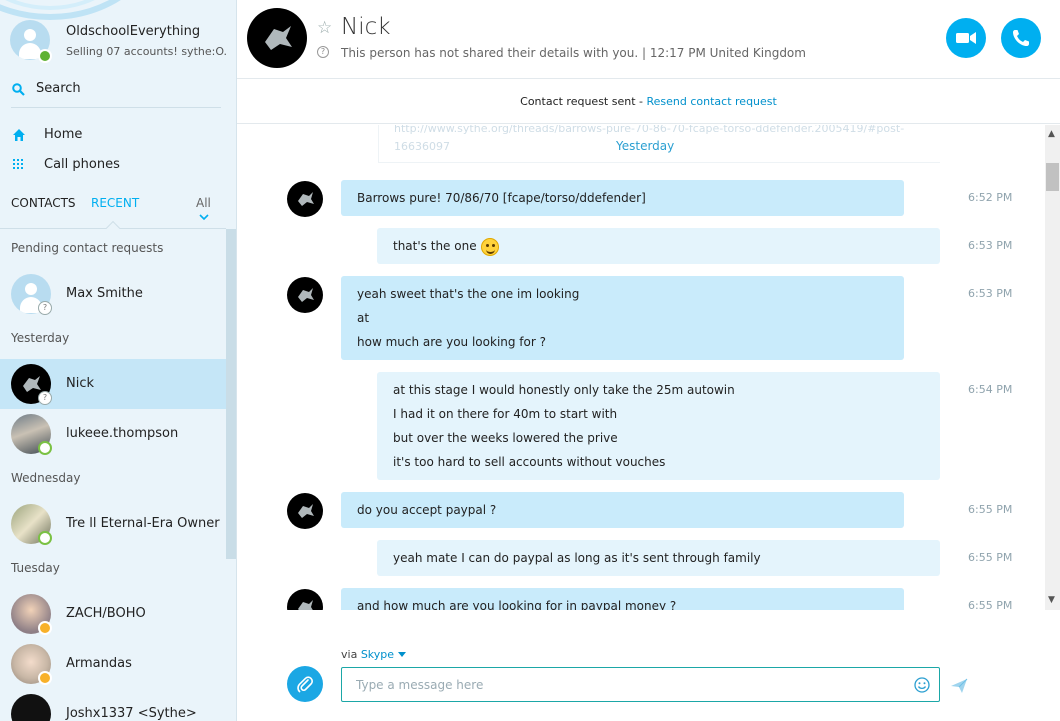  Describe the element at coordinates (211, 210) in the screenshot. I see `filter-dropdown: All` at that location.